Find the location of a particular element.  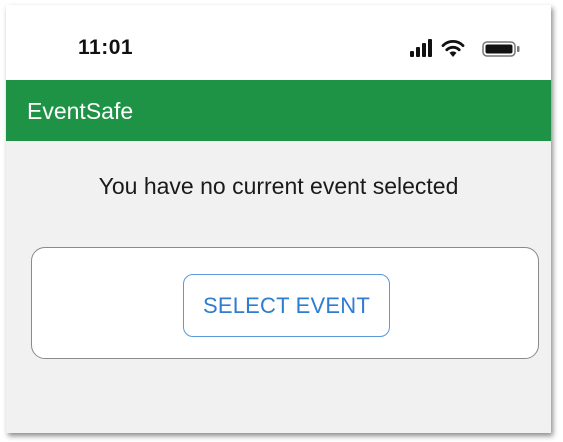

signal-icon is located at coordinates (421, 48).